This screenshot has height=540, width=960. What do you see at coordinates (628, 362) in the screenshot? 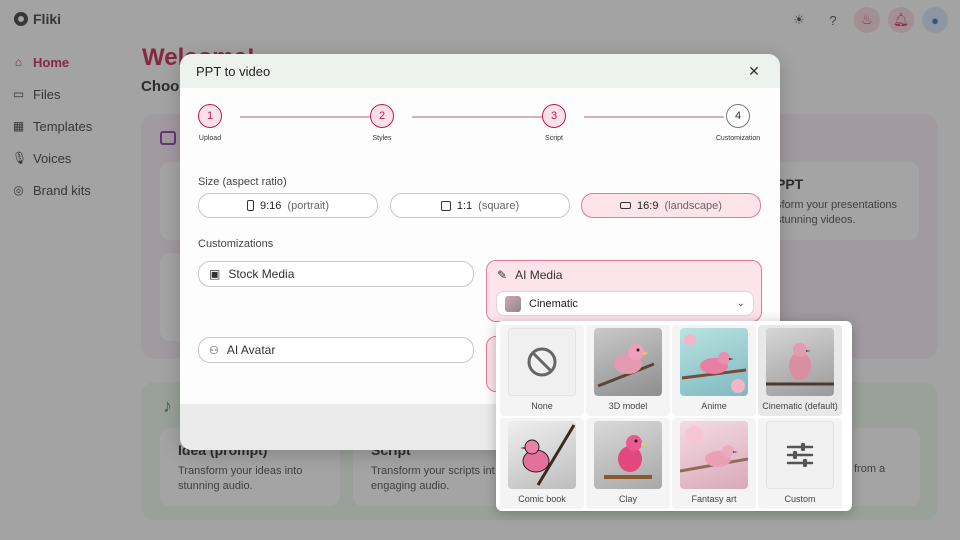
I see `bird-3d-image` at bounding box center [628, 362].